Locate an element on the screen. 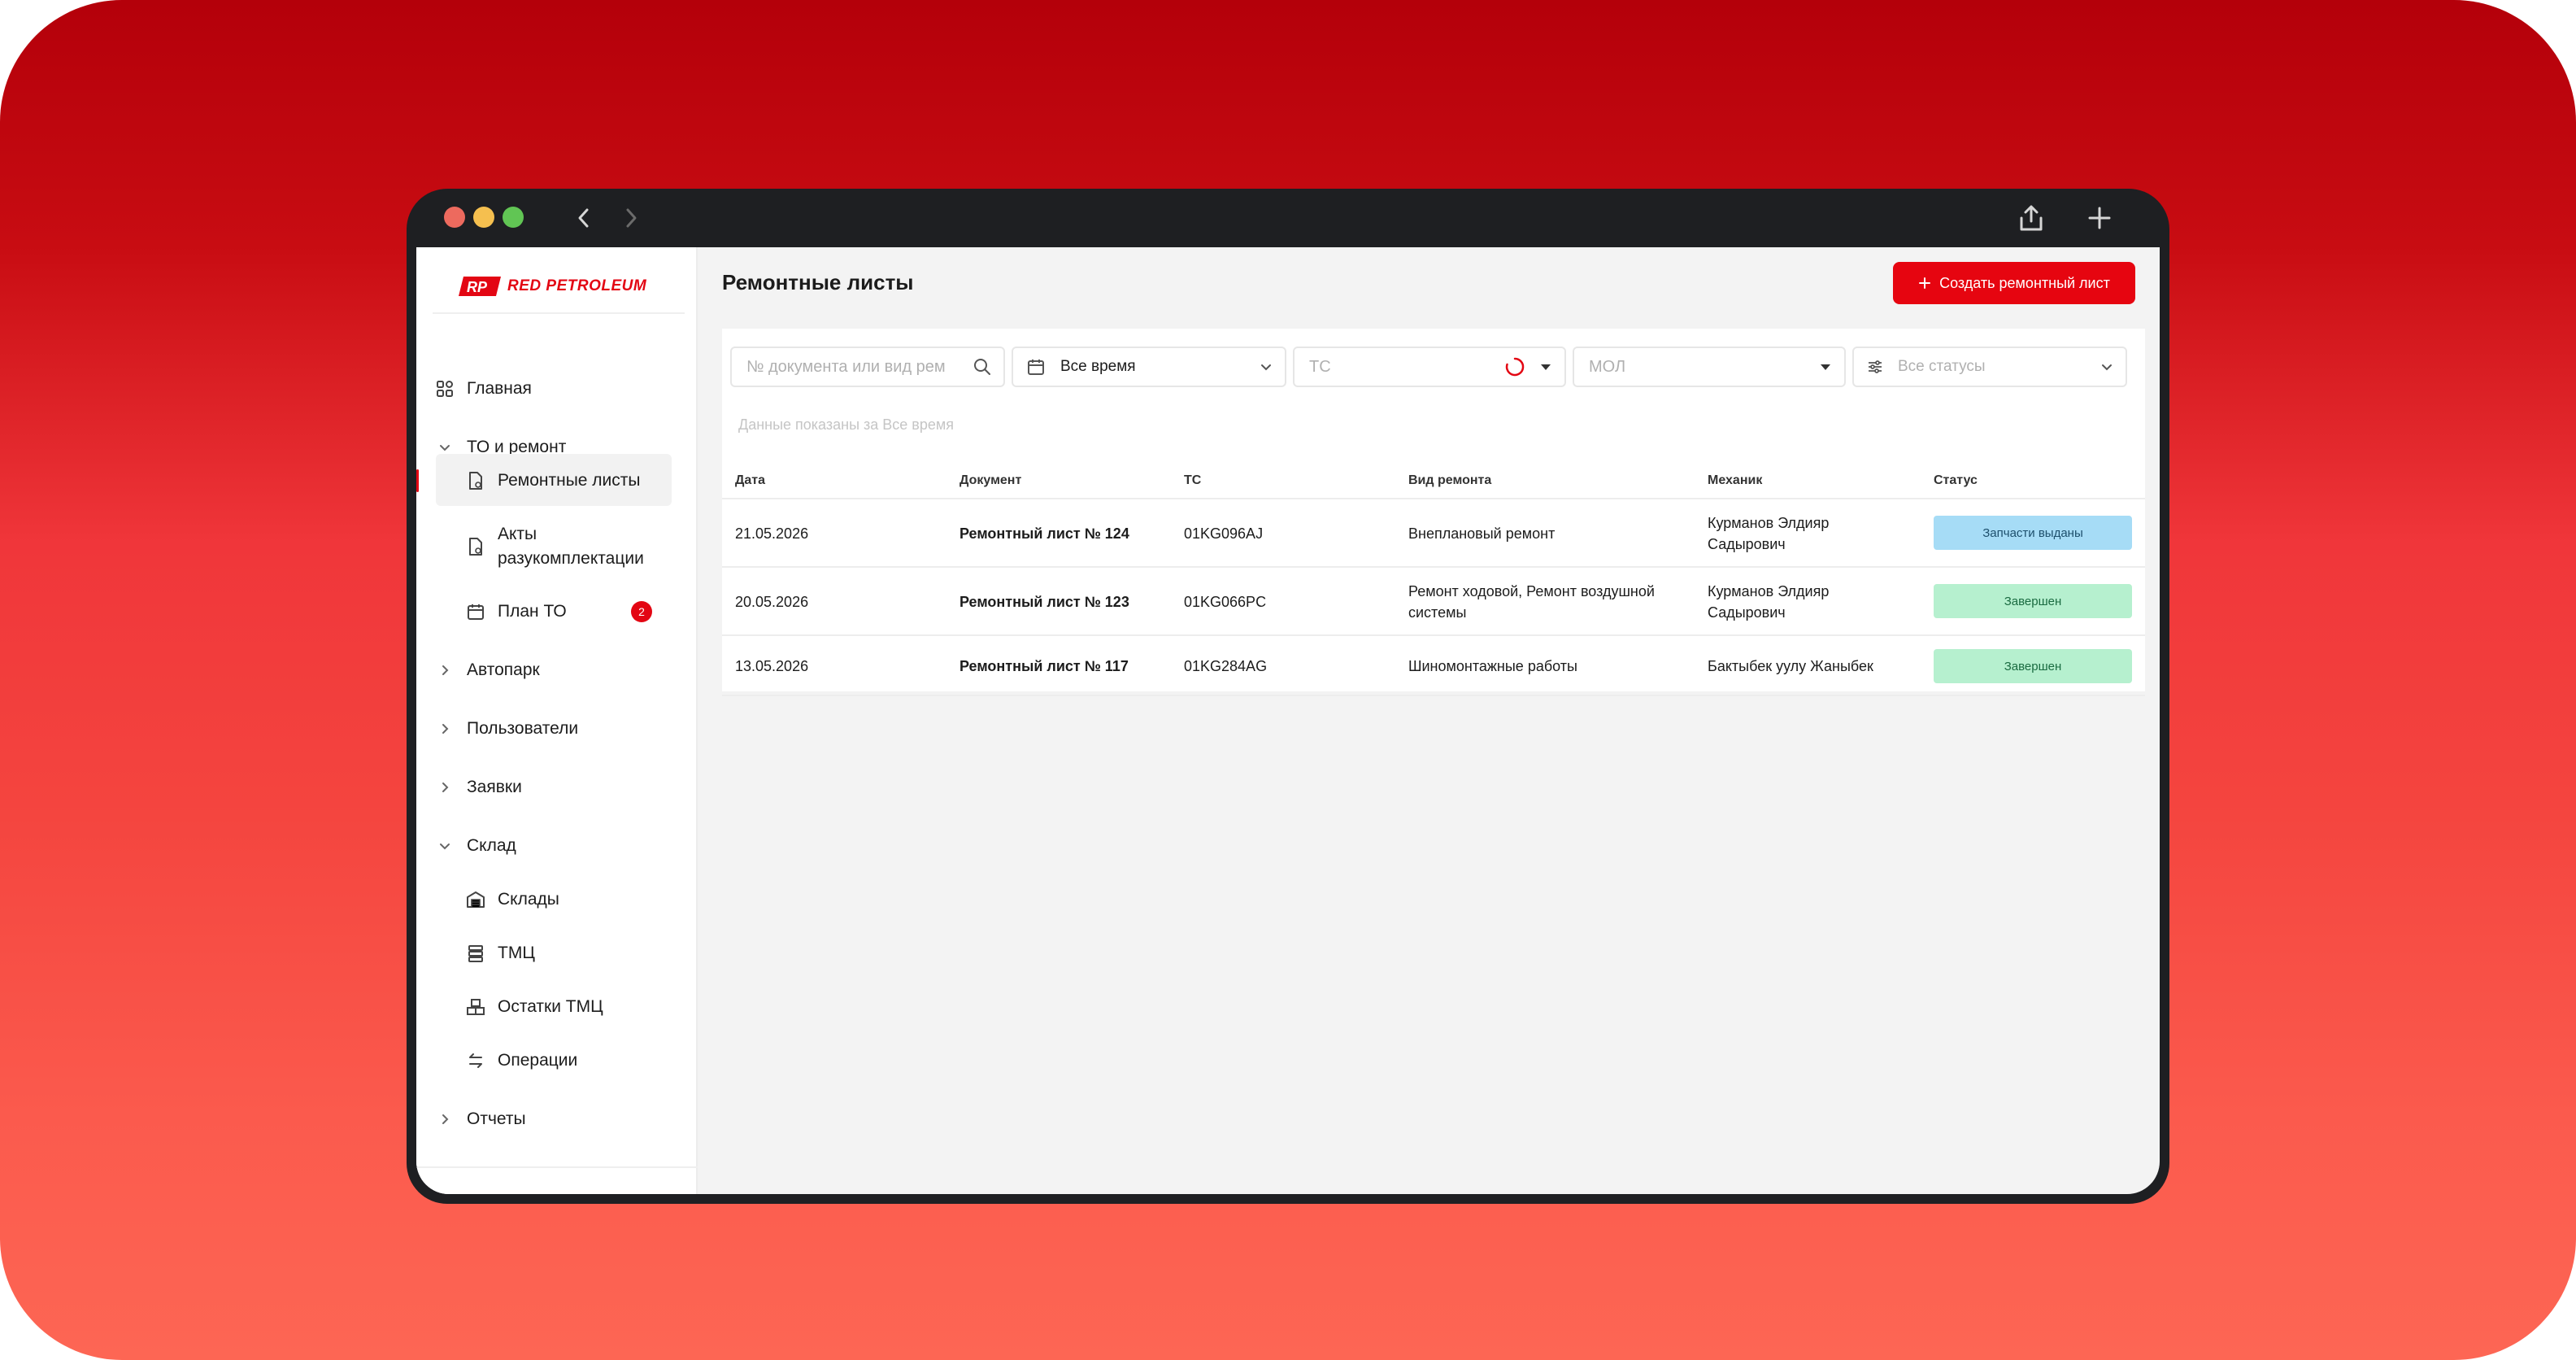 Image resolution: width=2576 pixels, height=1360 pixels. sidebar-group-reports: Отчеты is located at coordinates (550, 1120).